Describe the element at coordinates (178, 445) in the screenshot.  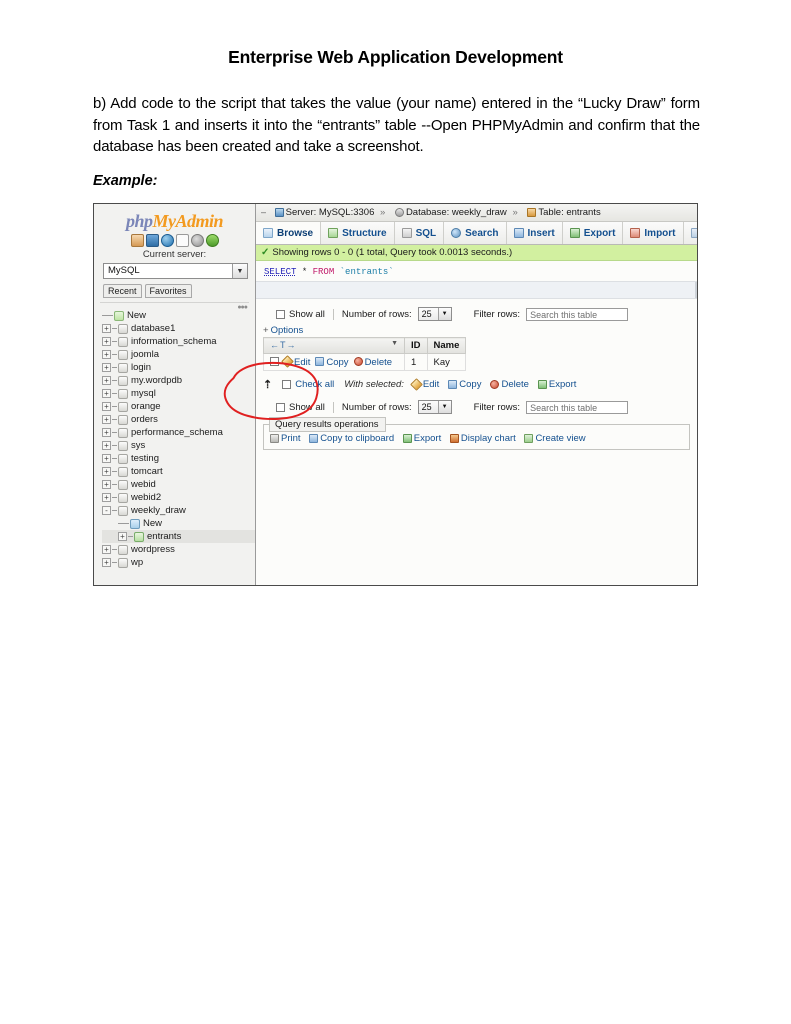
I see `tree-item-sys: + sys` at that location.